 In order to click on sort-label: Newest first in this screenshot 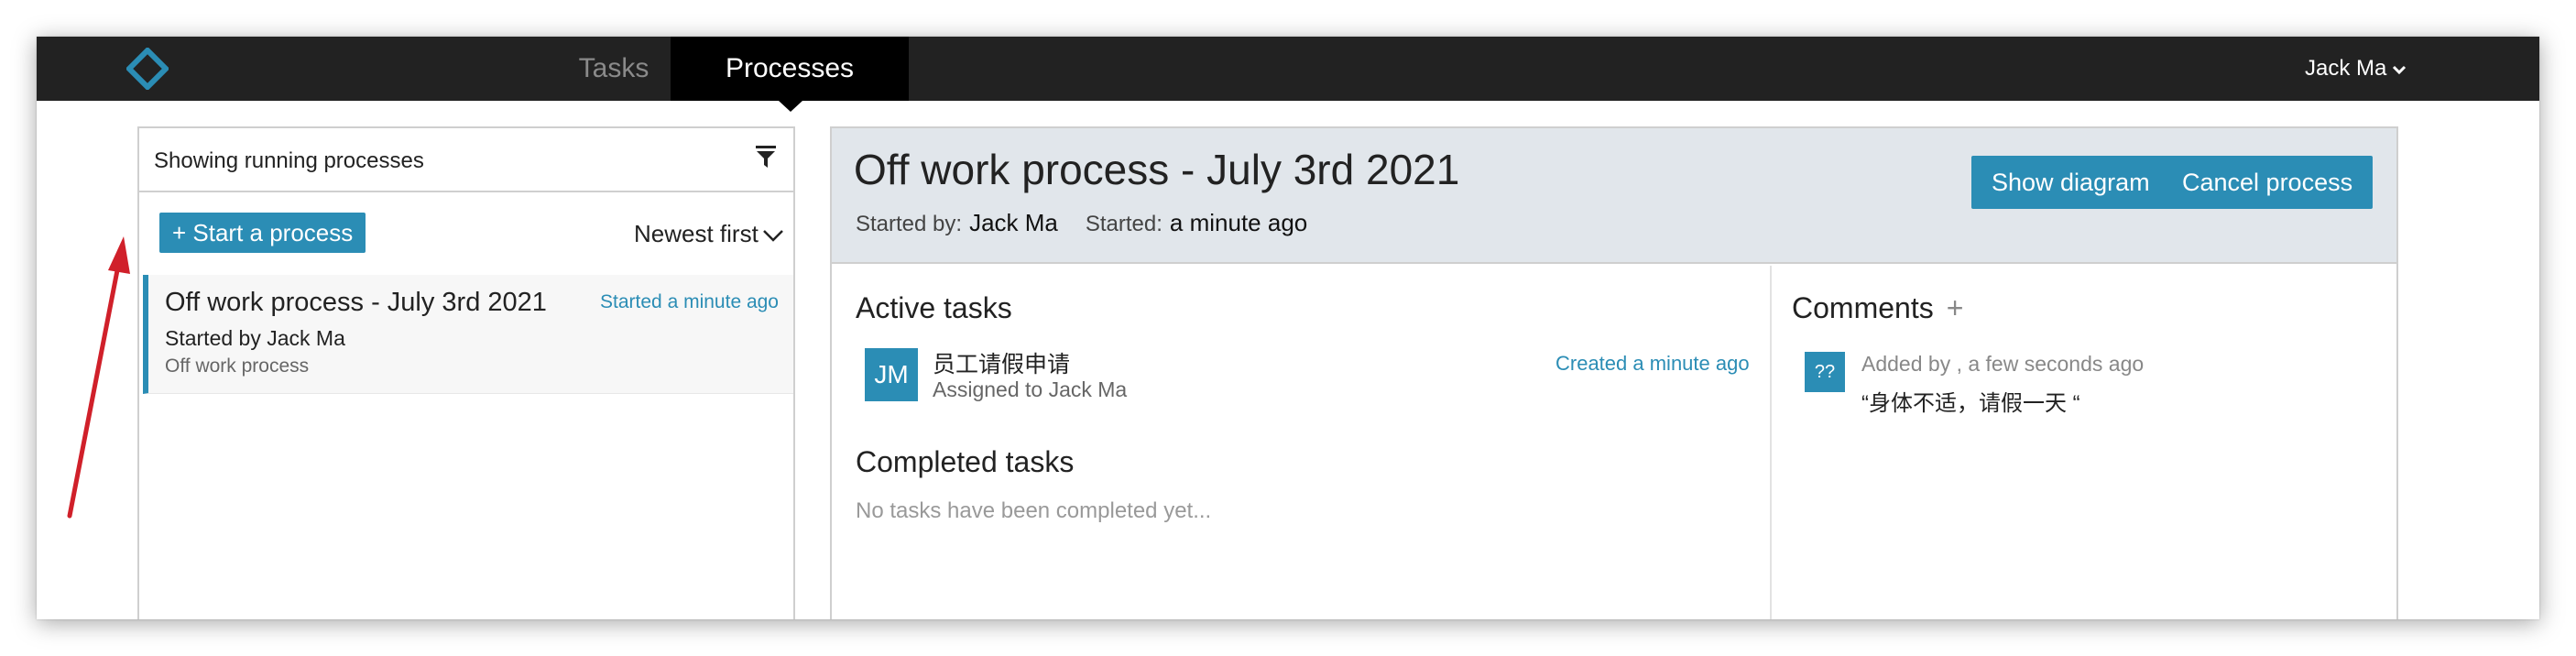, I will do `click(697, 234)`.